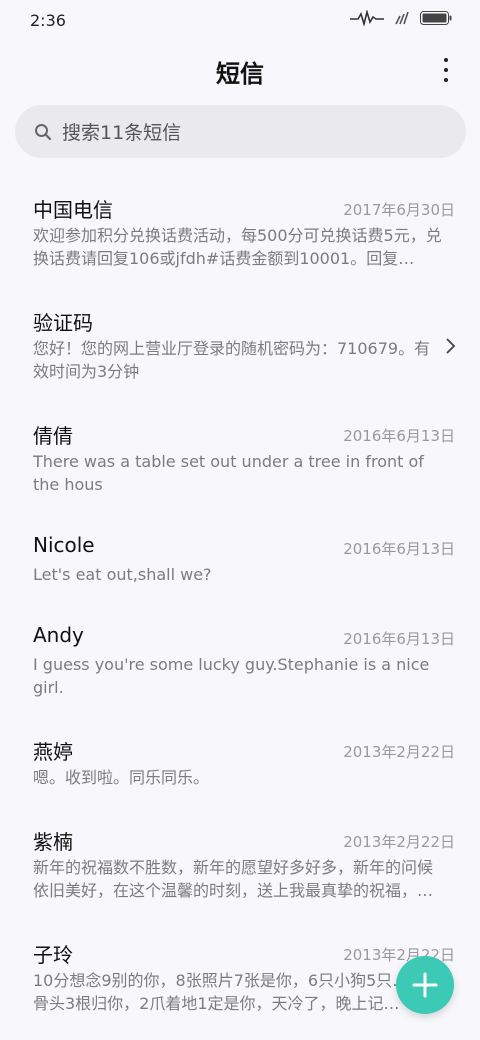 This screenshot has width=480, height=1040. What do you see at coordinates (53, 842) in the screenshot?
I see `contact-name: 紫楠` at bounding box center [53, 842].